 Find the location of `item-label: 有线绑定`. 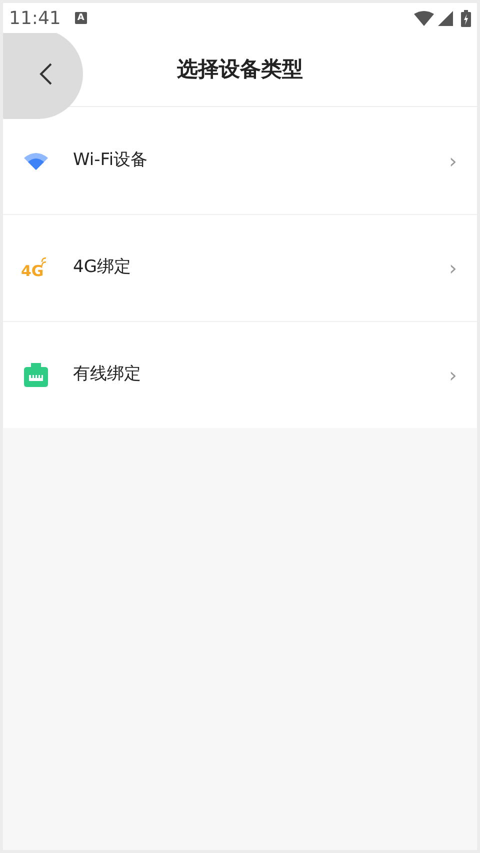

item-label: 有线绑定 is located at coordinates (107, 374).